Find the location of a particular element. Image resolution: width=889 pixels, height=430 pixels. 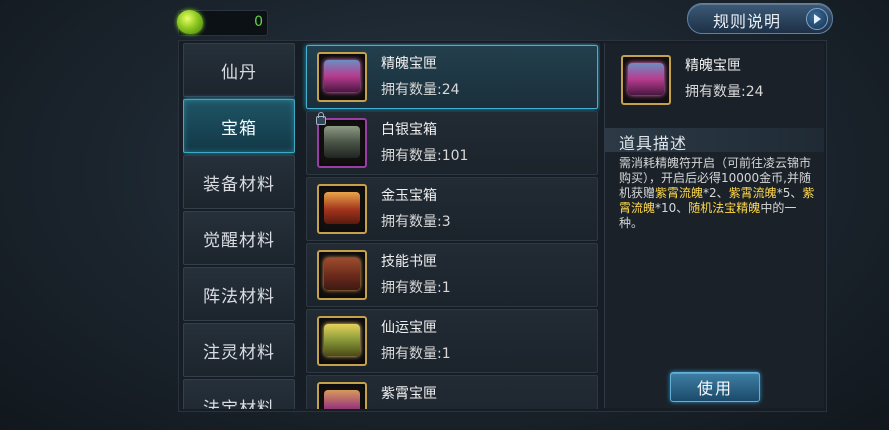

category-tab-awakening-materials: 觉醒材料 is located at coordinates (239, 238).